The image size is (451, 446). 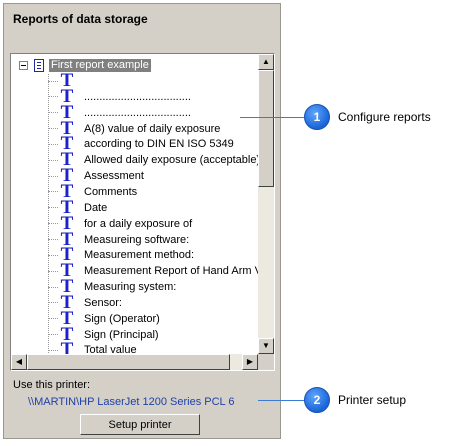 I want to click on callout-badge-2: 2, so click(x=317, y=400).